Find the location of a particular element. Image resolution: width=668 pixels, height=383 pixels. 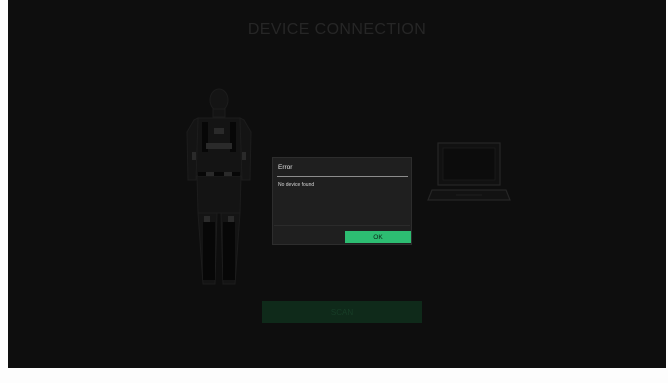

laptop-icon is located at coordinates (469, 171).